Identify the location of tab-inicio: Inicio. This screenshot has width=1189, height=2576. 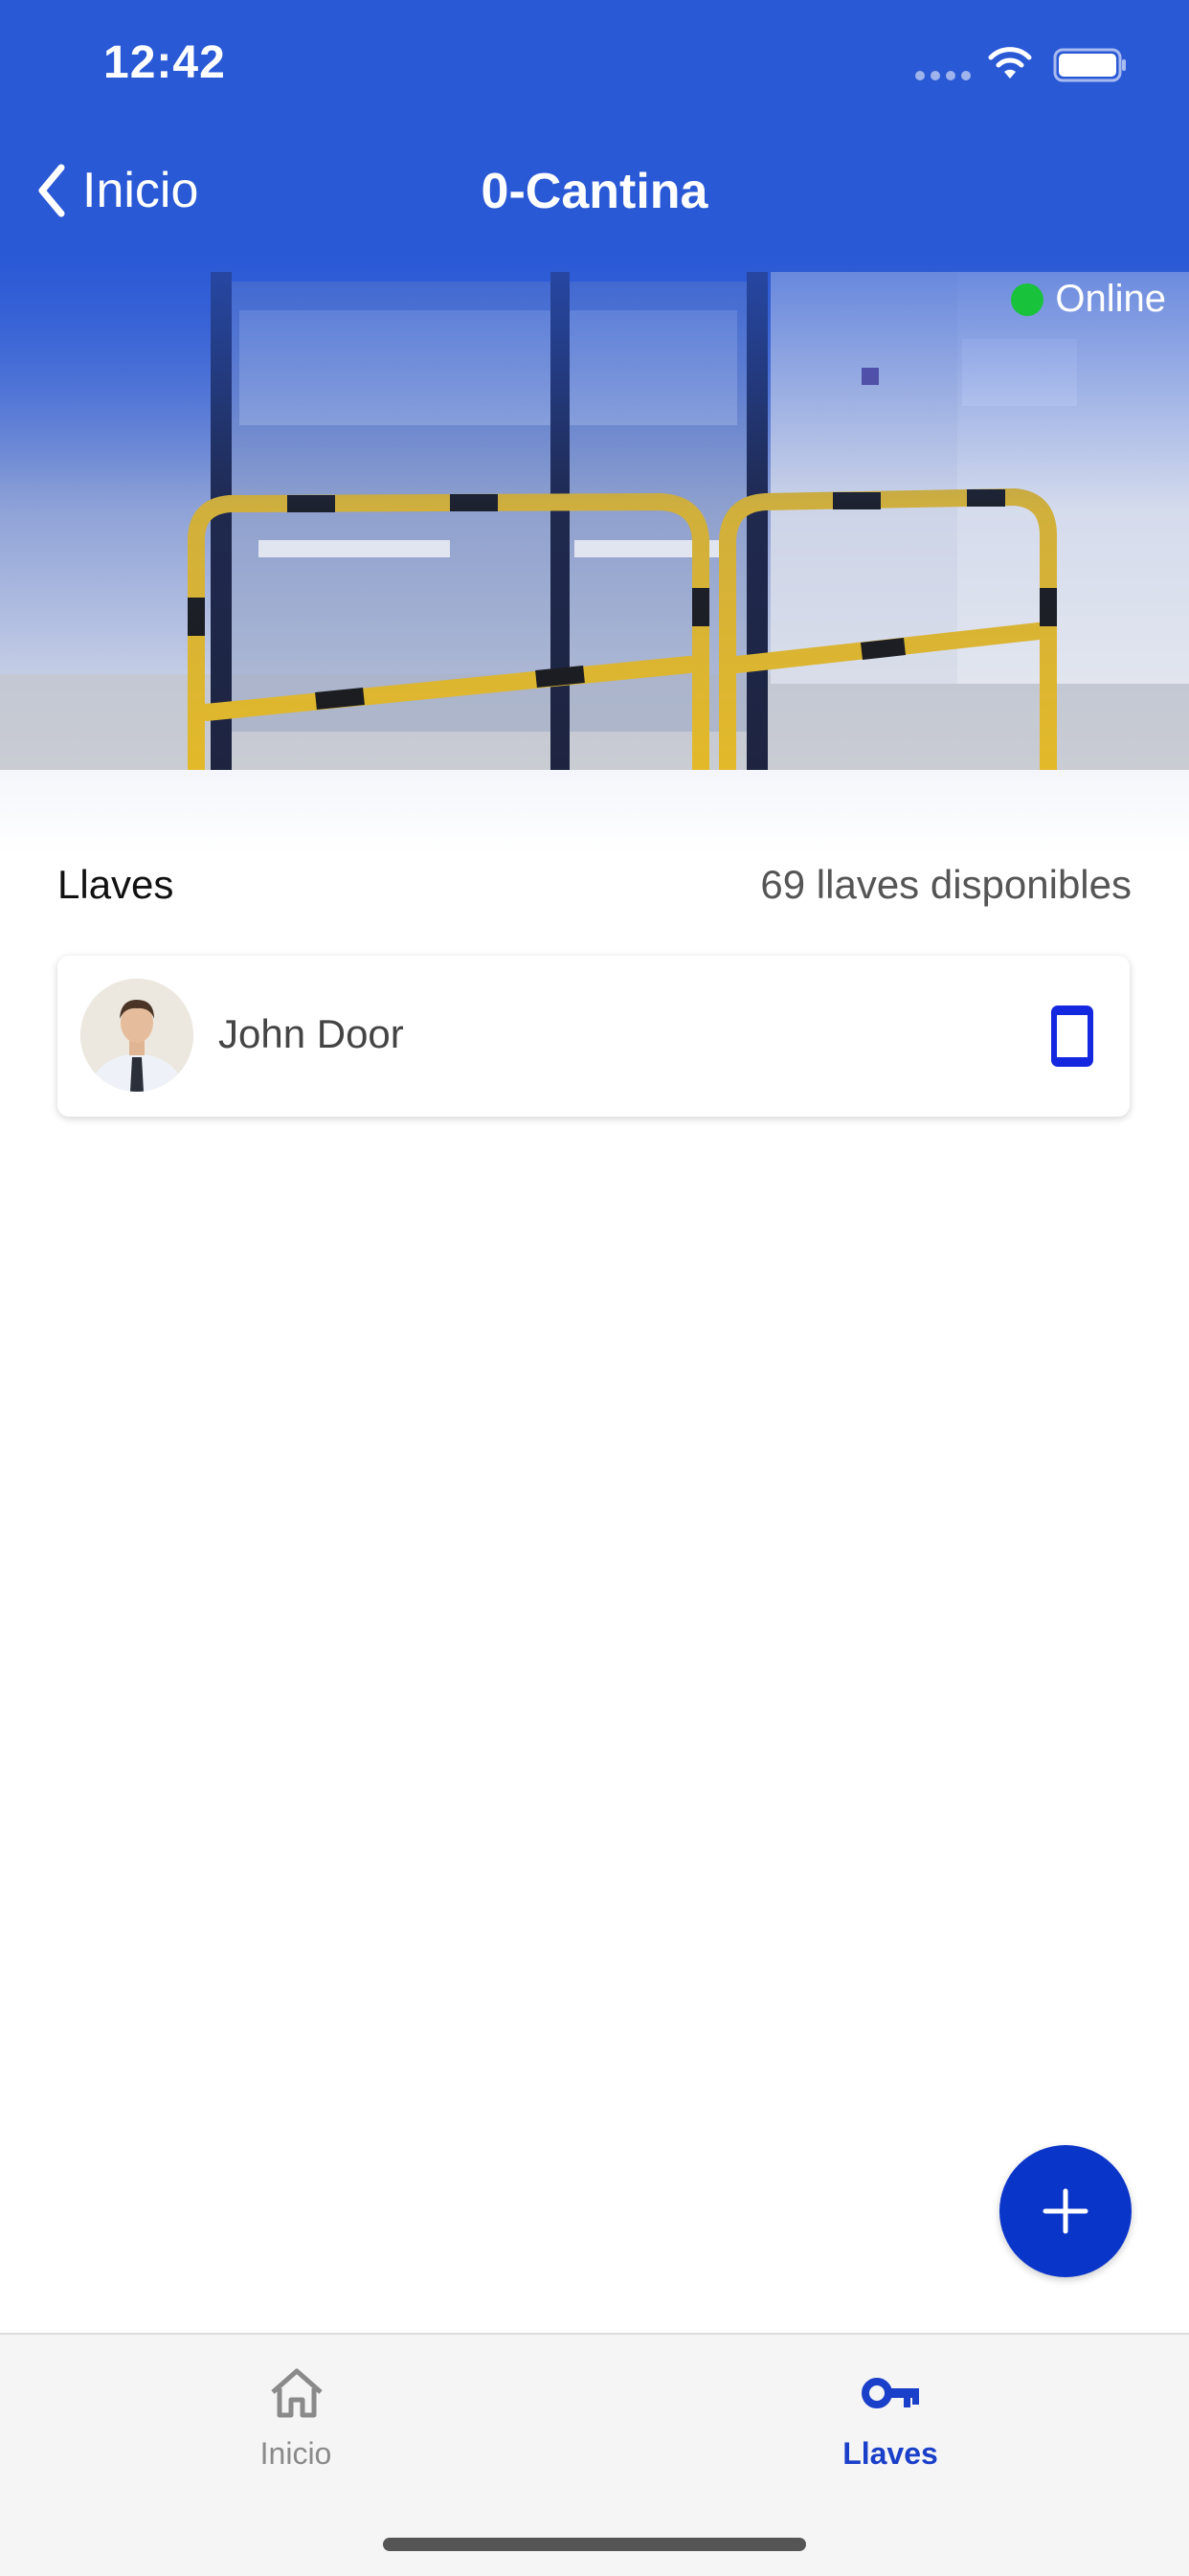
(295, 2416).